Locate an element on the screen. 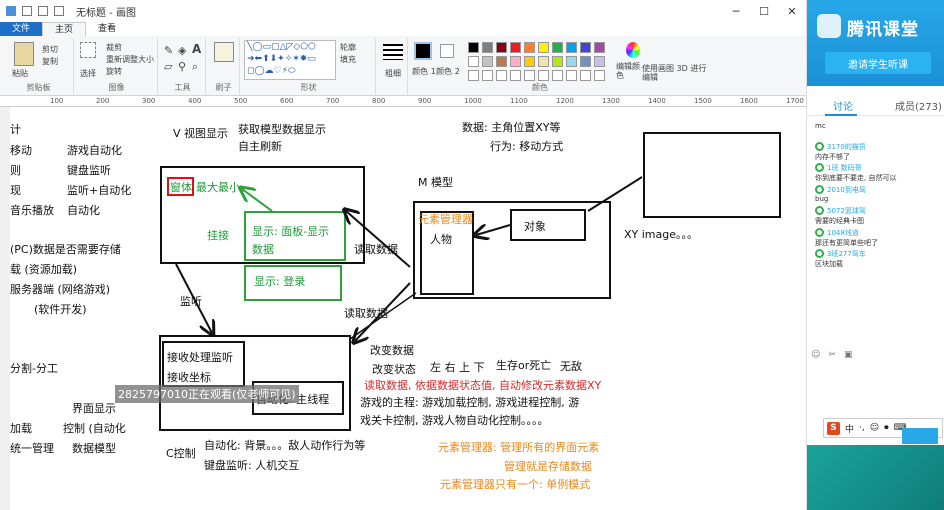 This screenshot has height=510, width=944. chat-username: 5072篮球驾 is located at coordinates (846, 211).